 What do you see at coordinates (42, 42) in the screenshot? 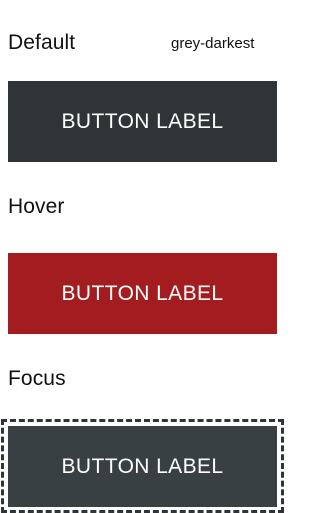
I see `default-state-label: Default` at bounding box center [42, 42].